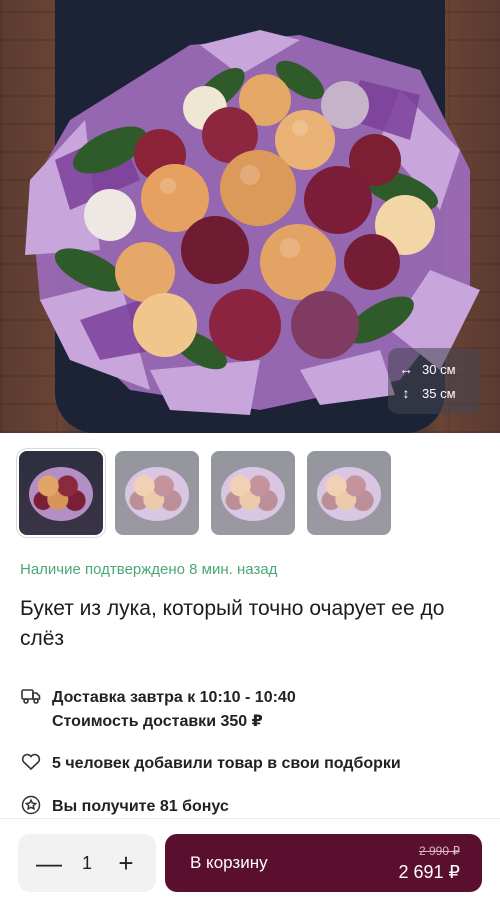  I want to click on width-row: ↔ 30 см, so click(434, 369).